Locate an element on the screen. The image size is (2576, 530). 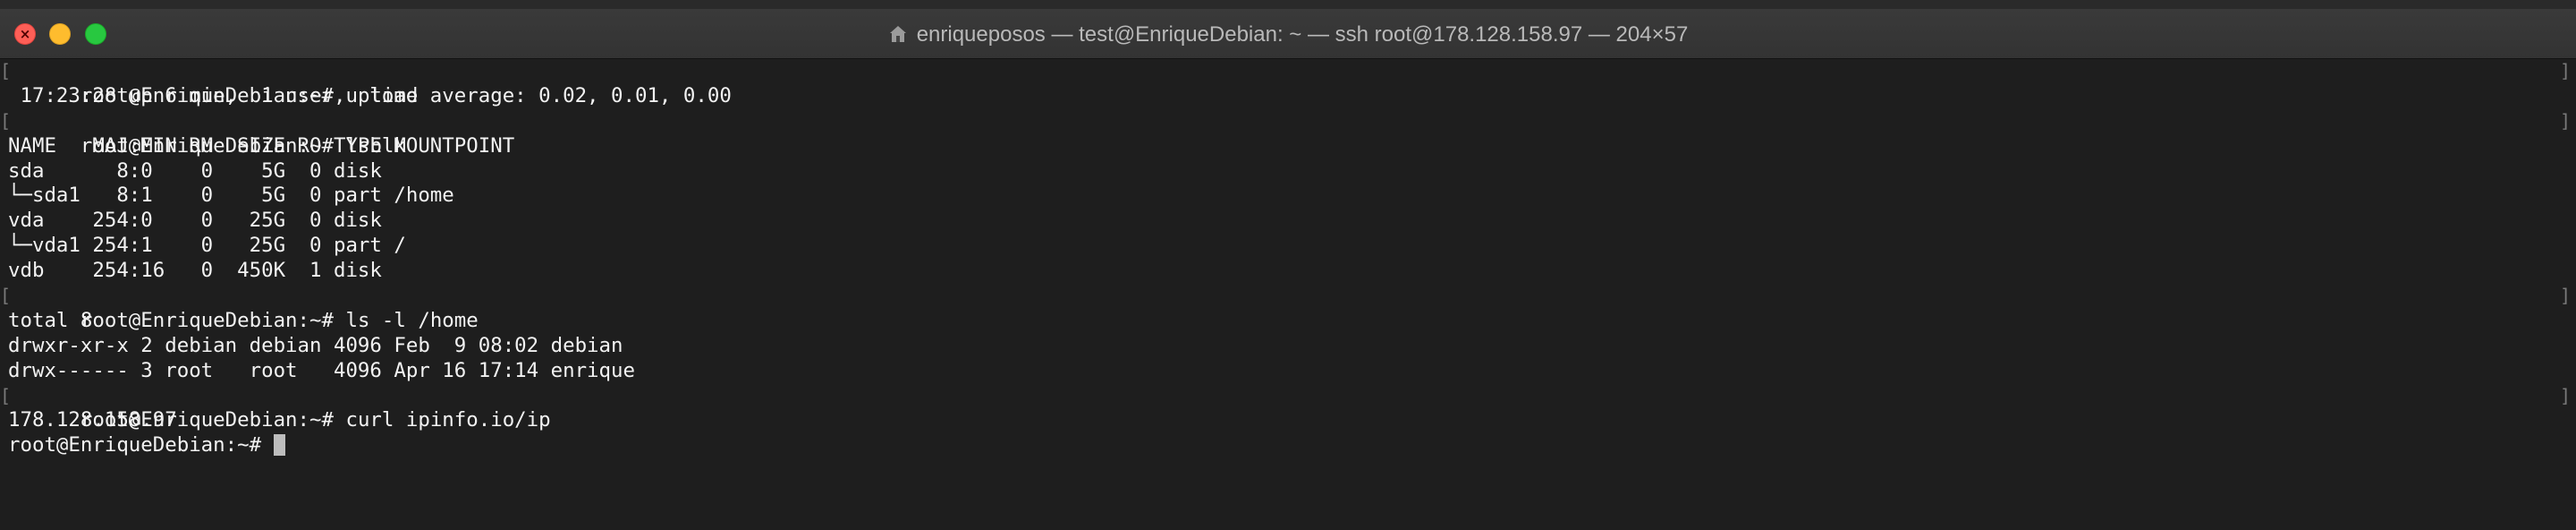
output-line: NAME MAJ:MIN RM SIZE RO TYPE MOUNTPOINT is located at coordinates (261, 145).